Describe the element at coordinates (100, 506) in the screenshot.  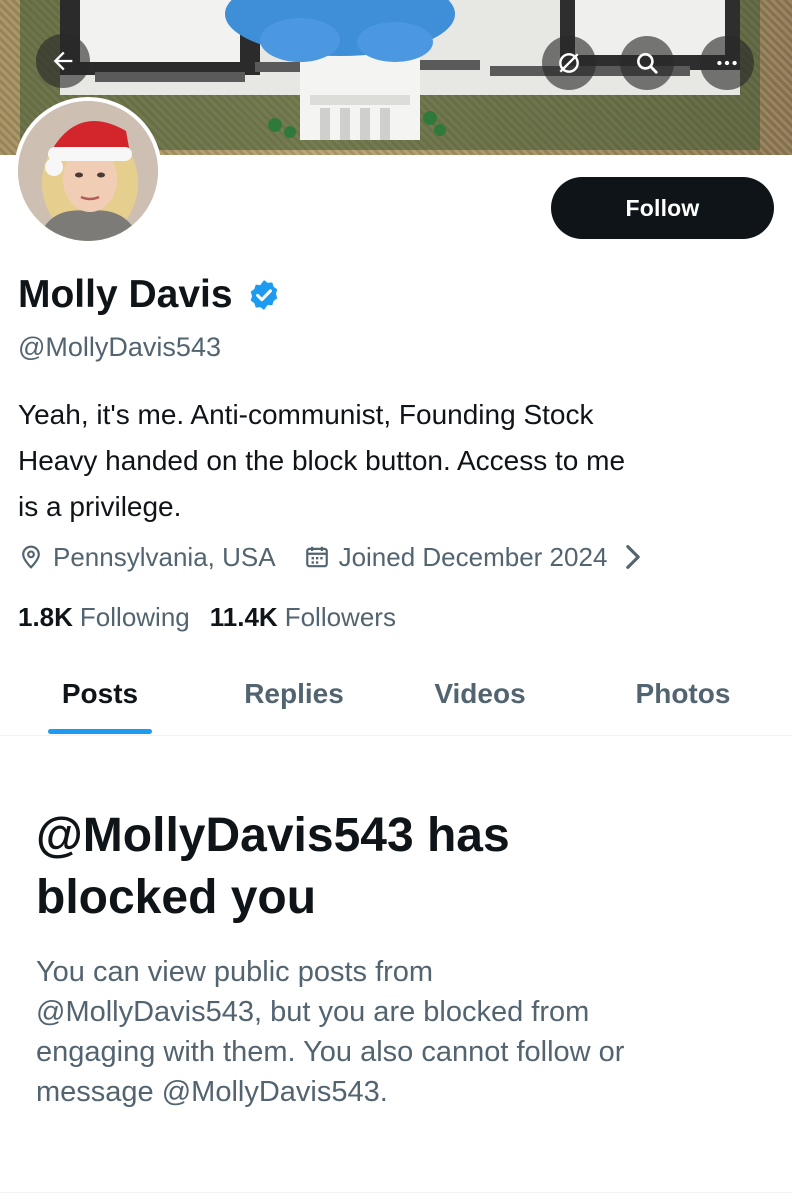
I see `bio-line: is a privilege.` at that location.